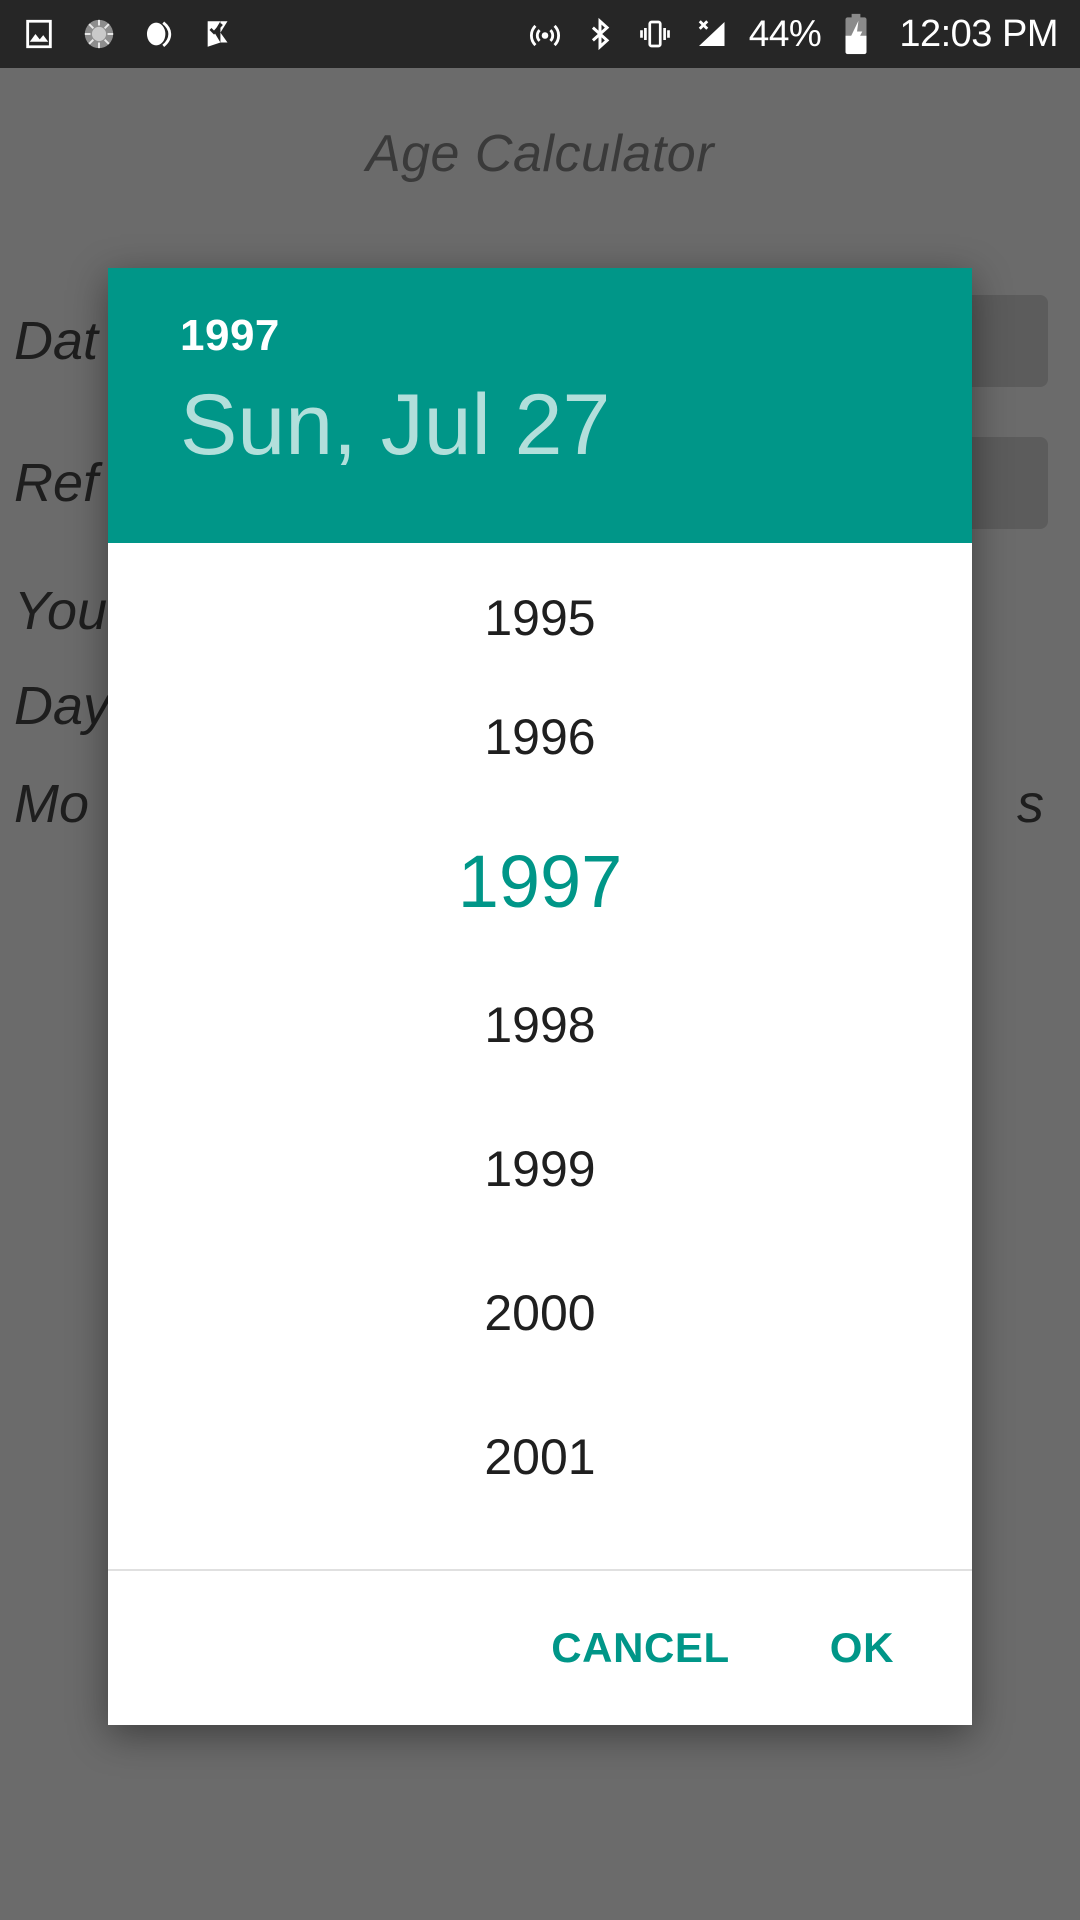 The height and width of the screenshot is (1920, 1080). I want to click on date-picker-header: 1997 Sun, Jul 27, so click(540, 405).